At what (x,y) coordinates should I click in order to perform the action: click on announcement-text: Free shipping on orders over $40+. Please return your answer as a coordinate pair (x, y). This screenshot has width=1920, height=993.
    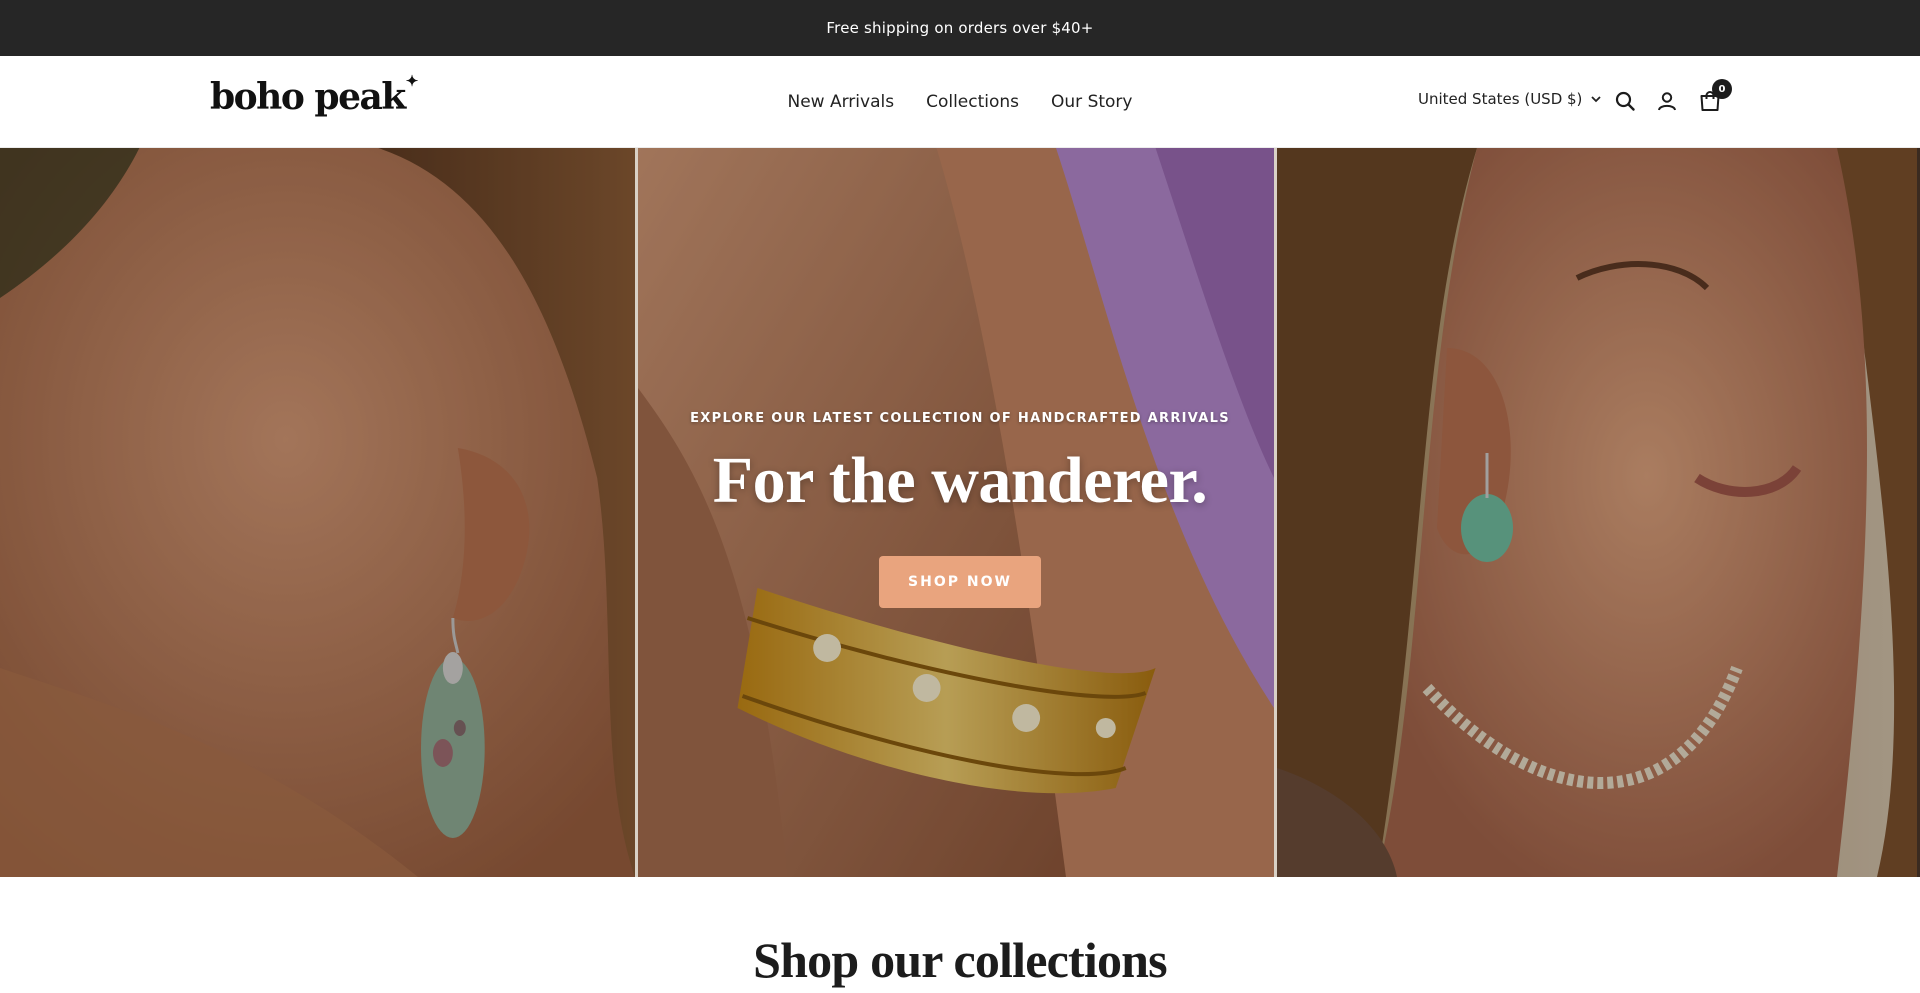
    Looking at the image, I should click on (960, 28).